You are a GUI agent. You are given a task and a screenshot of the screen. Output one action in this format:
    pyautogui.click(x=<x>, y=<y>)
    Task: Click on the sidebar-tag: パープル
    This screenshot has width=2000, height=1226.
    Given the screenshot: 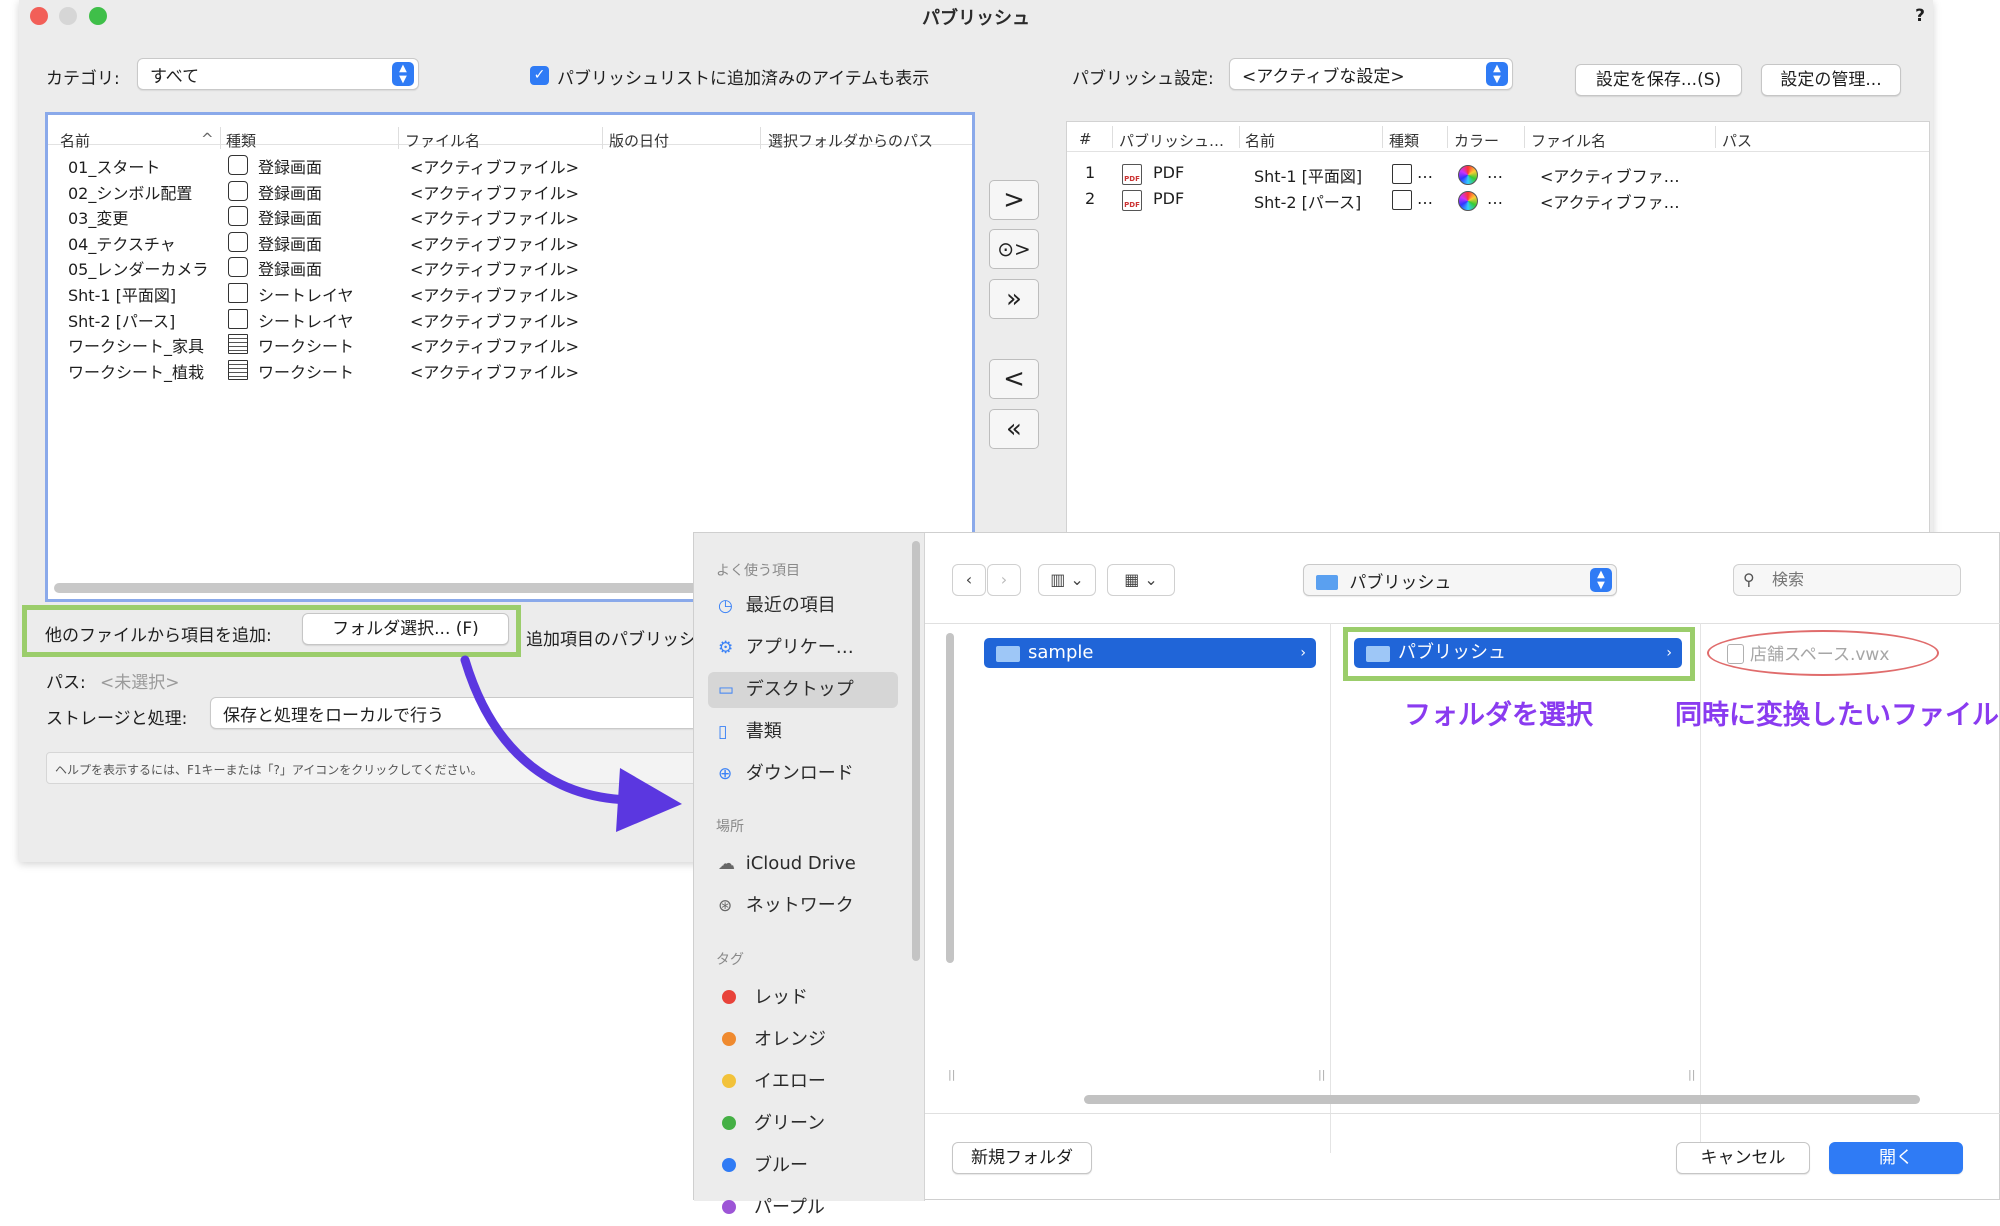 What is the action you would take?
    pyautogui.click(x=803, y=1208)
    